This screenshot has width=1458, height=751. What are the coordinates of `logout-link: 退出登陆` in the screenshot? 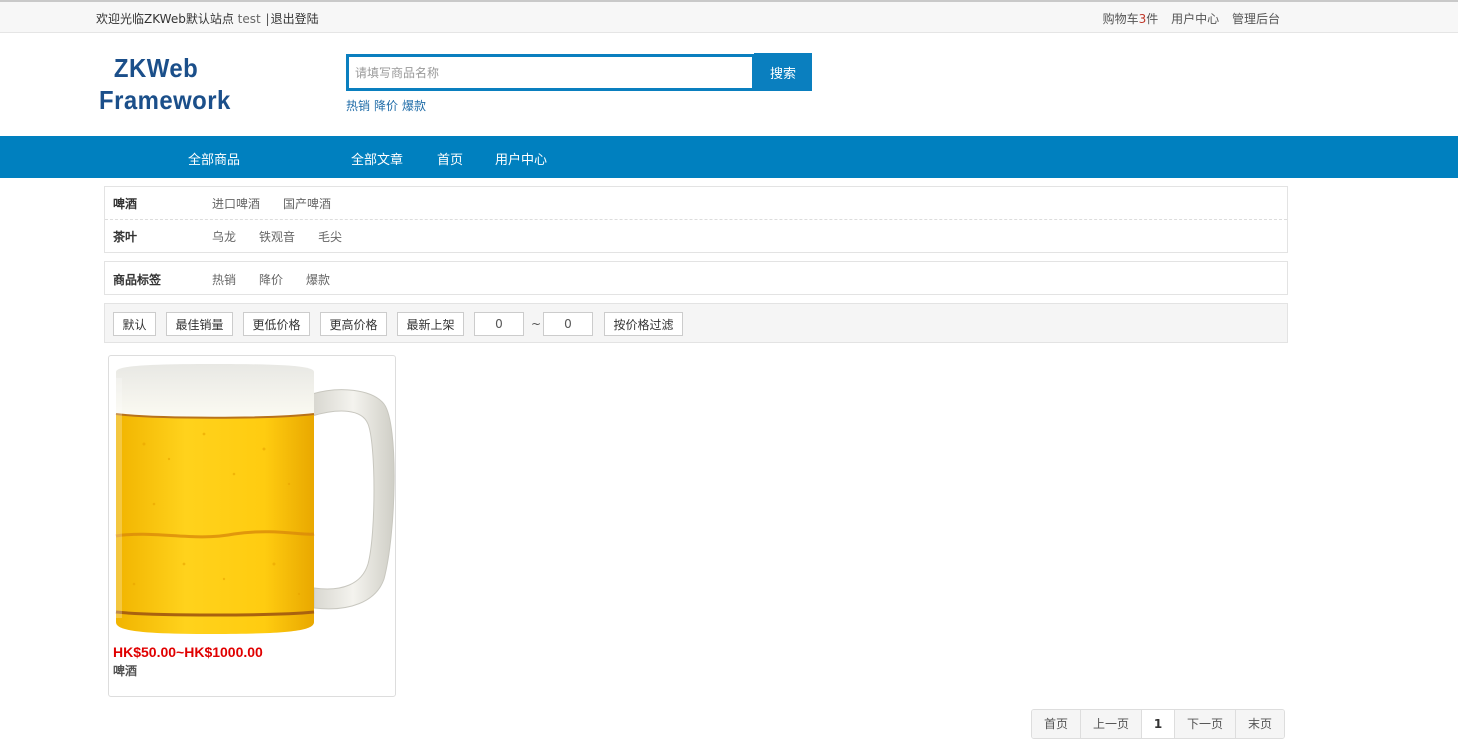 It's located at (295, 19).